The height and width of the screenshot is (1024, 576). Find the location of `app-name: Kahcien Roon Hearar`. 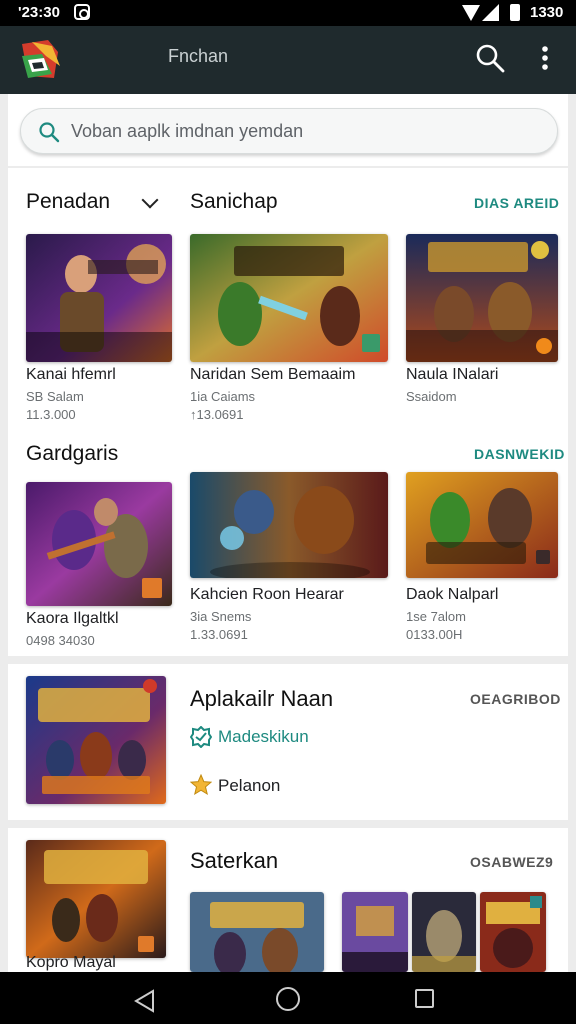

app-name: Kahcien Roon Hearar is located at coordinates (267, 594).